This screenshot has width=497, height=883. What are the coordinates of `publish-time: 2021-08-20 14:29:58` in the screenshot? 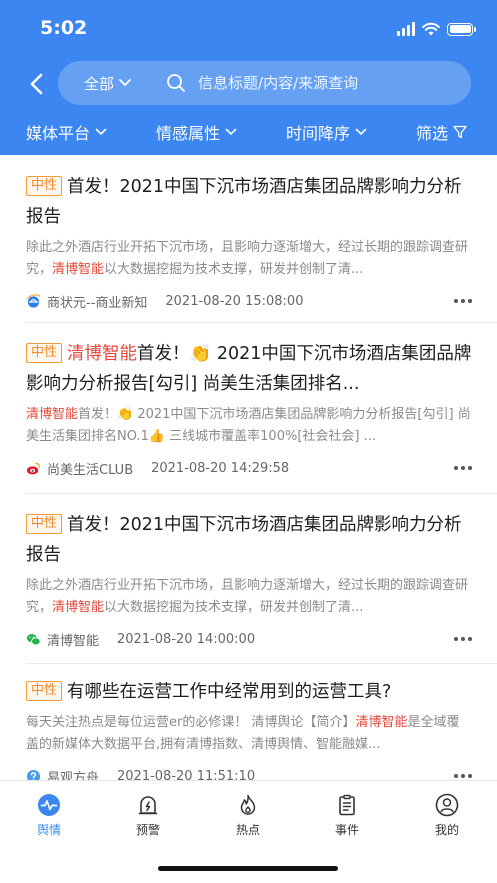 It's located at (220, 468).